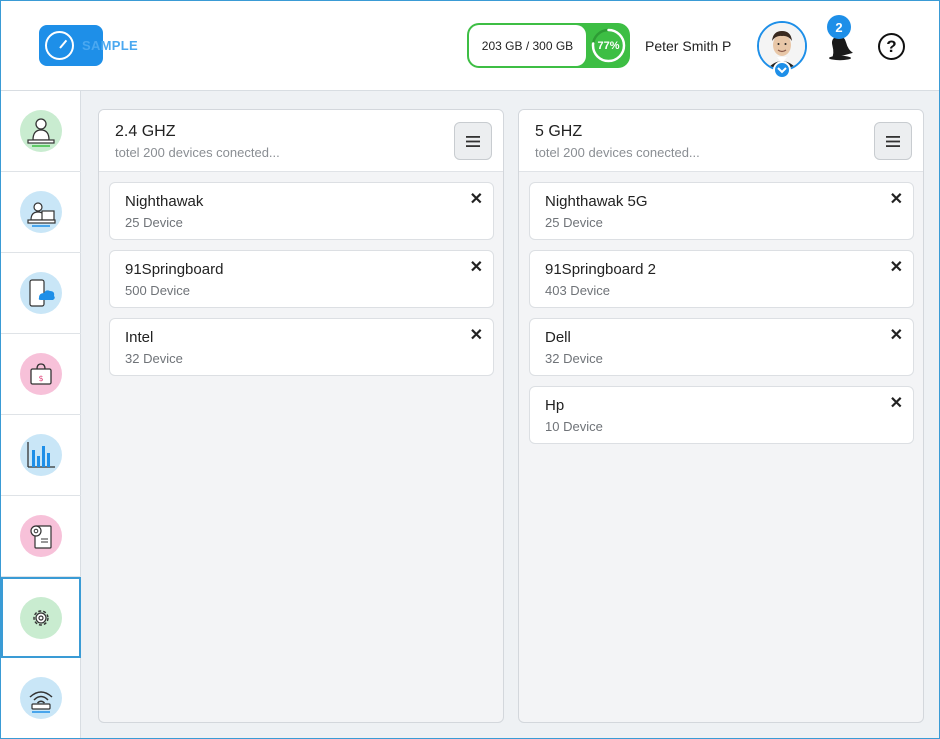 This screenshot has width=940, height=739. I want to click on network-name: Dell, so click(558, 337).